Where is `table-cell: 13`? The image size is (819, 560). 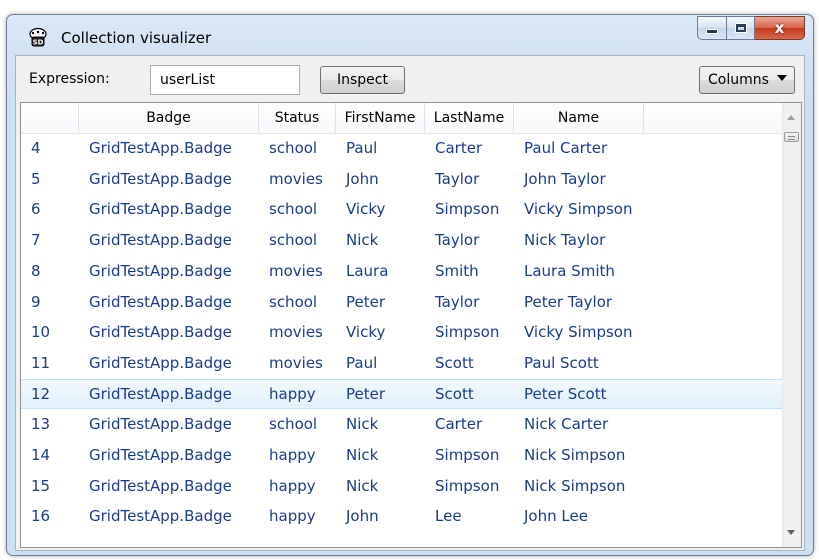 table-cell: 13 is located at coordinates (41, 424).